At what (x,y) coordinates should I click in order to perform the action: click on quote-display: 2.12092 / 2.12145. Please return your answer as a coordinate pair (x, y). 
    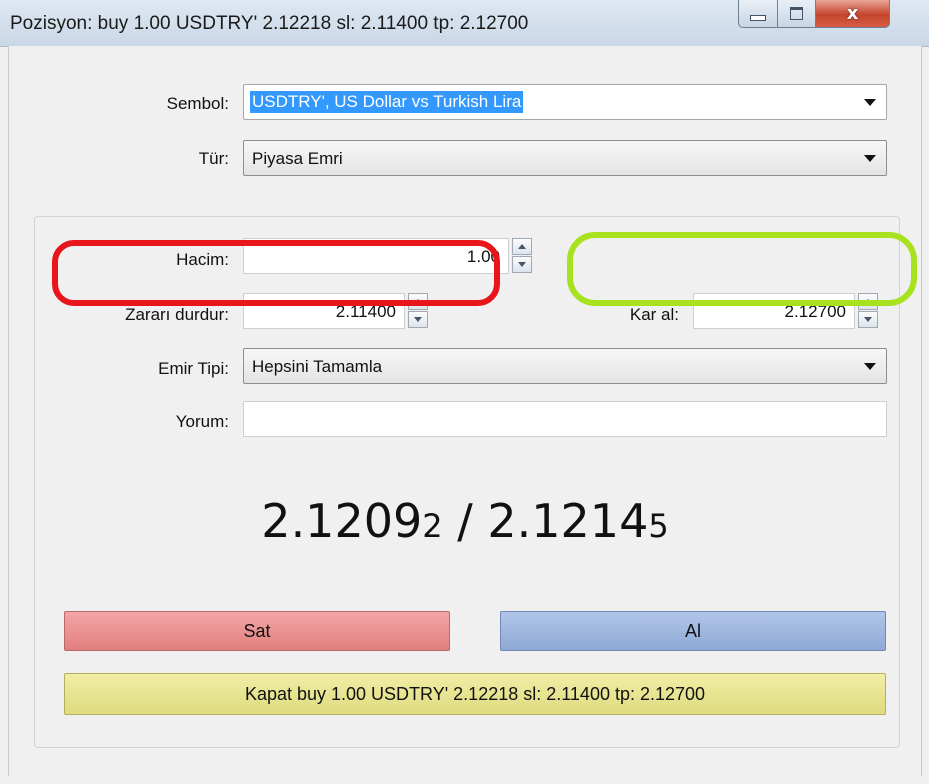
    Looking at the image, I should click on (465, 521).